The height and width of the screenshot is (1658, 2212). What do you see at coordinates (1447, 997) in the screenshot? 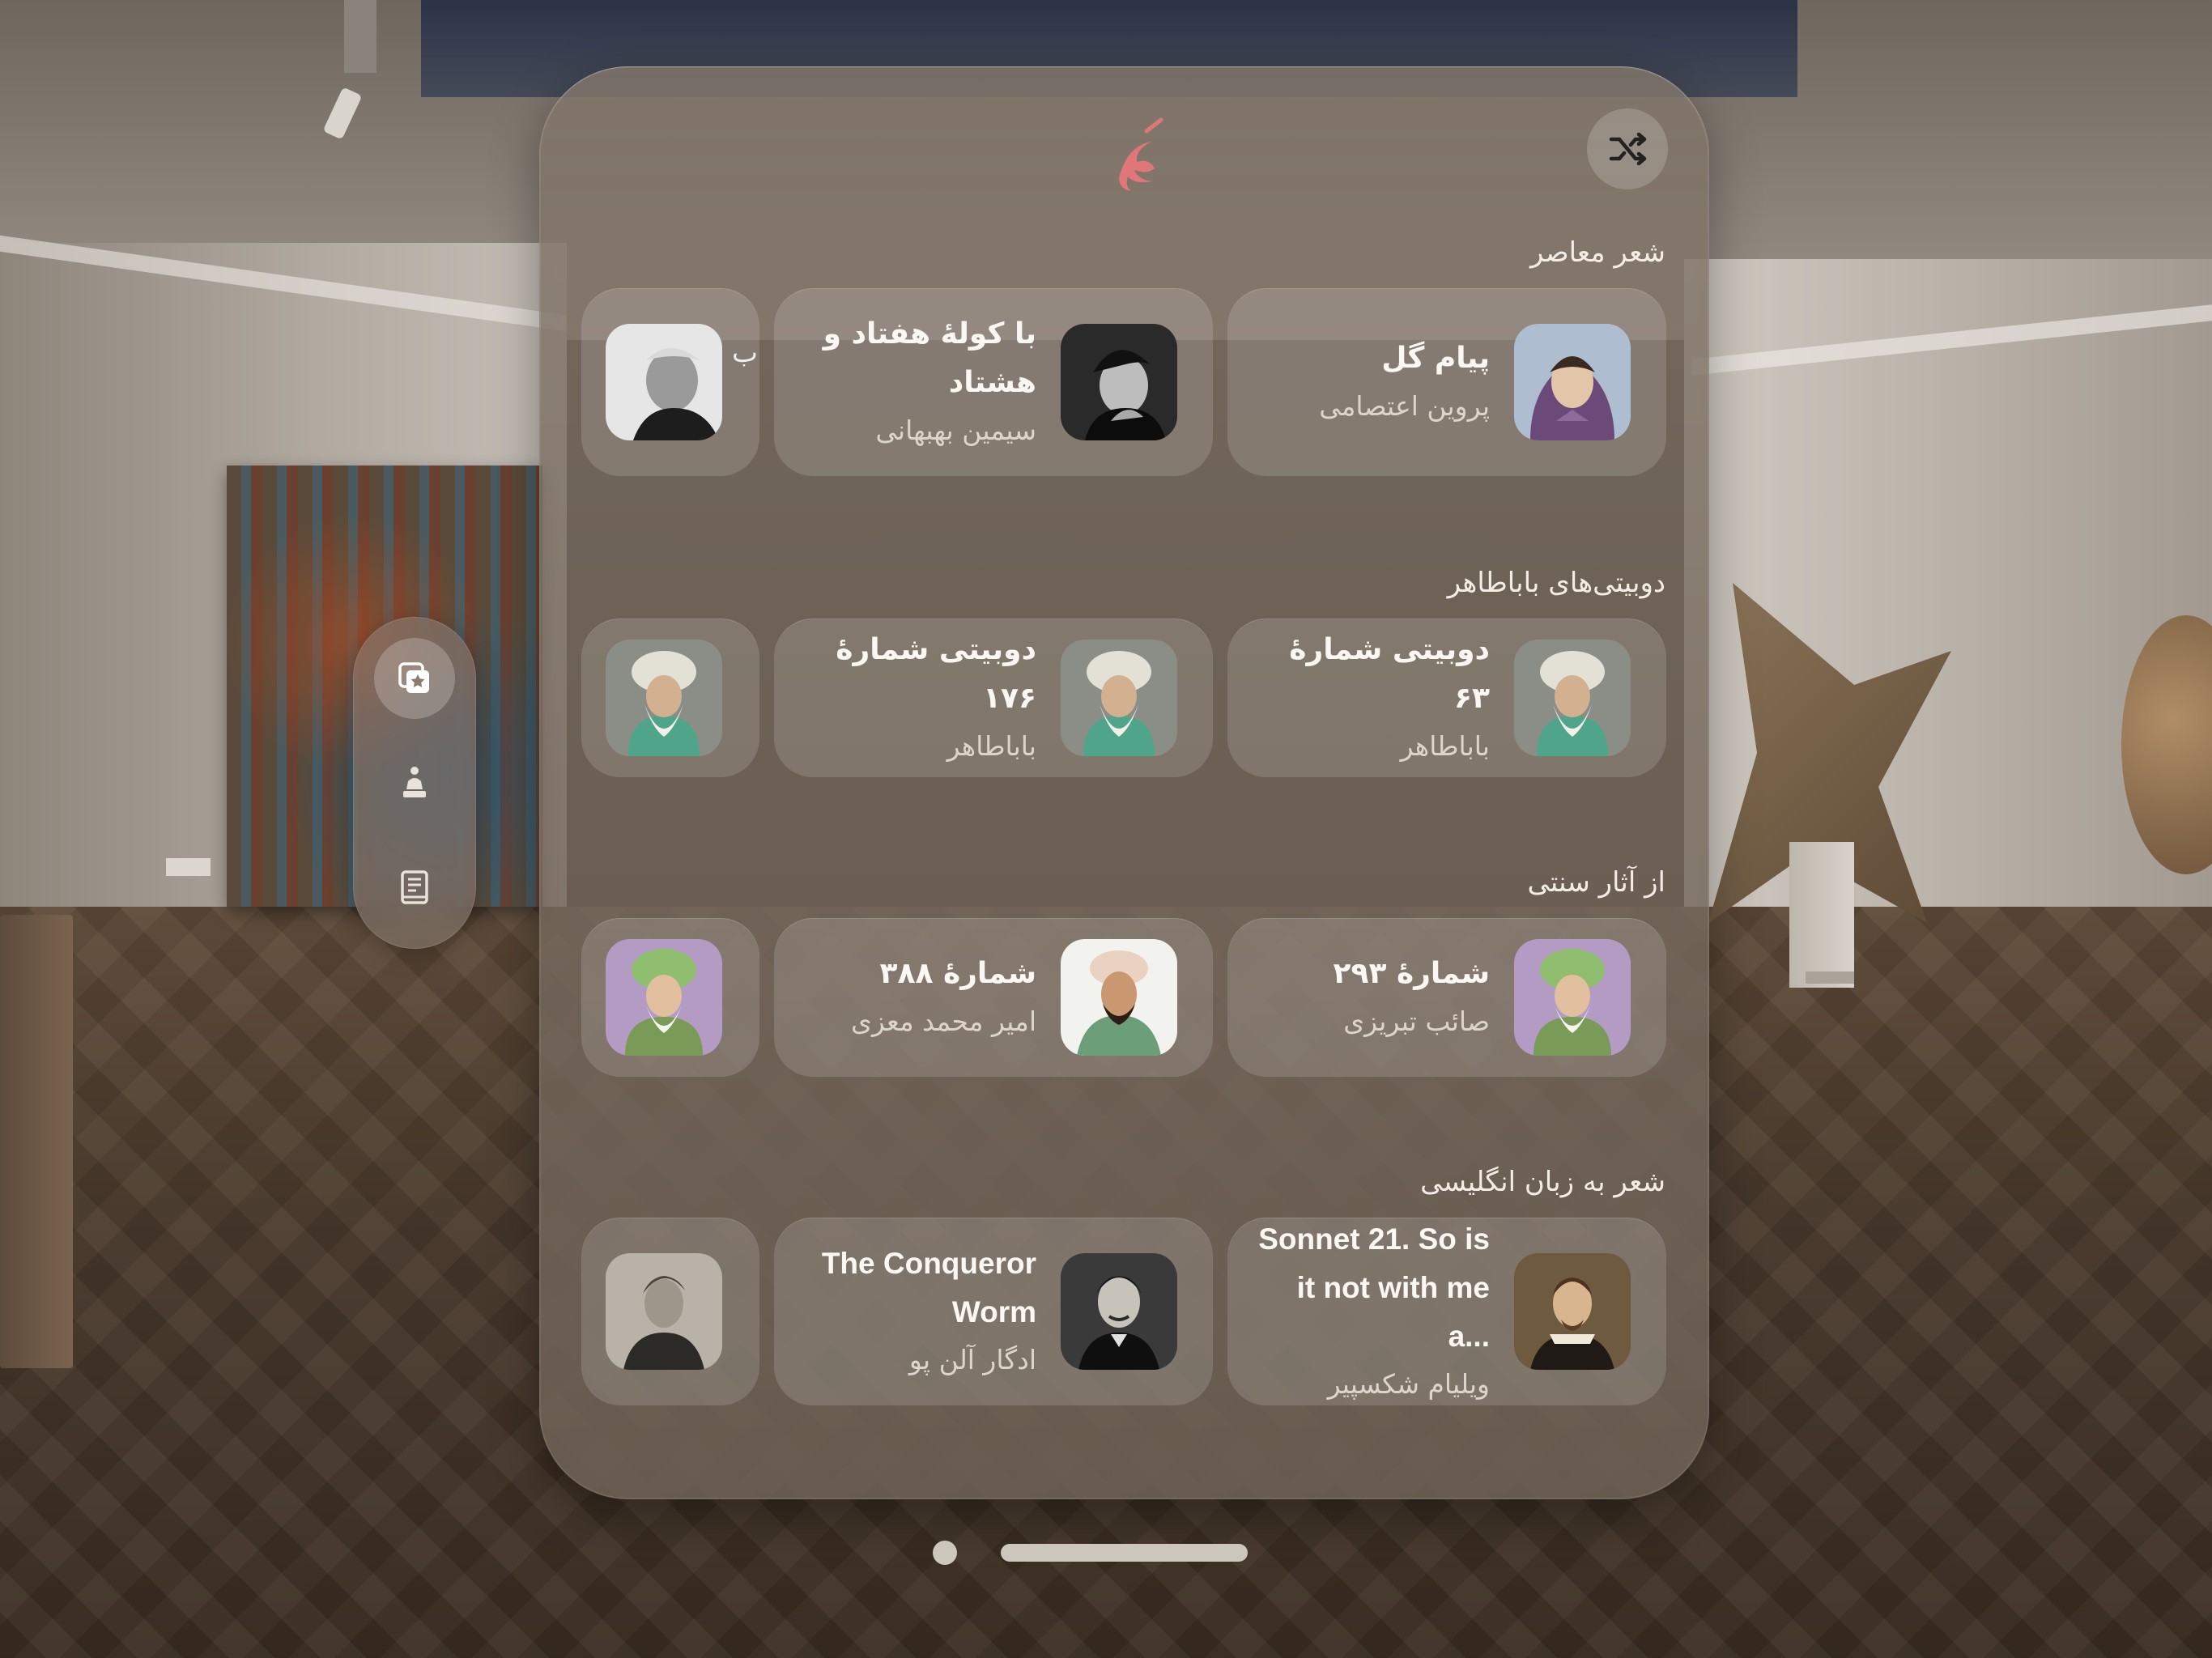
I see `poem-card: شمارهٔ ۲۹۳ صائب تبریزی` at bounding box center [1447, 997].